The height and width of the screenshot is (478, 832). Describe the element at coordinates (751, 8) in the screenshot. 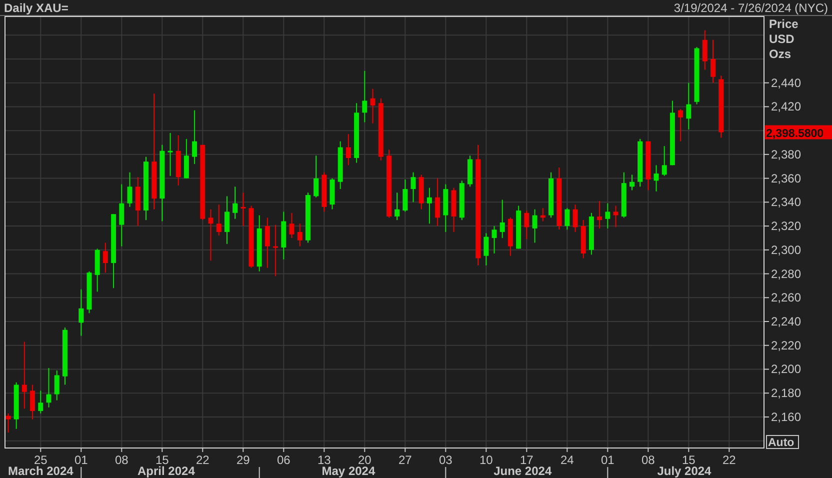

I see `date-range: 3/19/2024 - 7/26/2024 (NYC)` at that location.